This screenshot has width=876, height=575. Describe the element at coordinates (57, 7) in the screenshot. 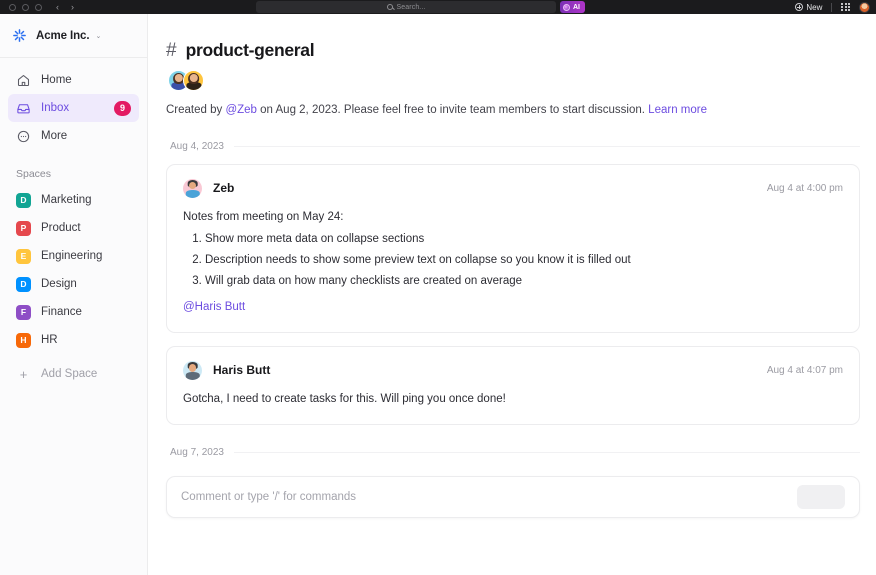

I see `back-icon: ‹` at that location.